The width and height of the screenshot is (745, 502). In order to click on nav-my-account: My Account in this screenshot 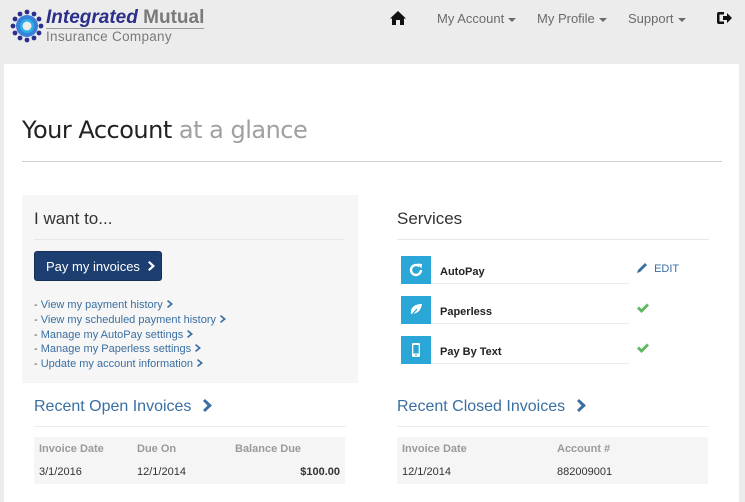, I will do `click(477, 18)`.